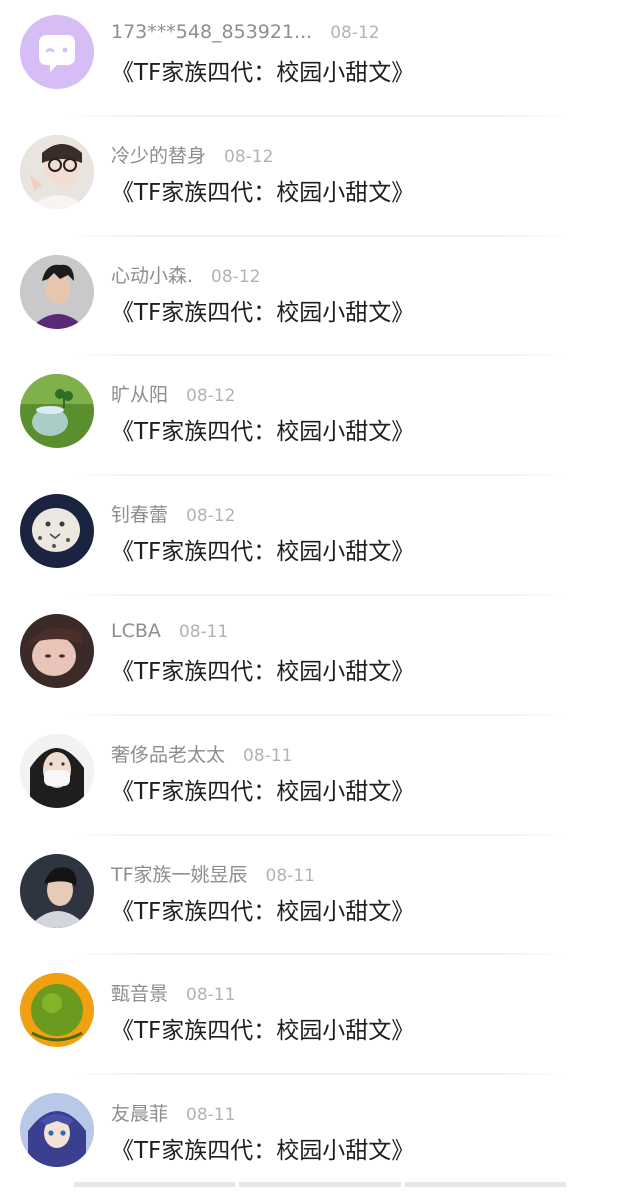 Image resolution: width=640 pixels, height=1198 pixels. I want to click on user-name: 甄音景, so click(139, 992).